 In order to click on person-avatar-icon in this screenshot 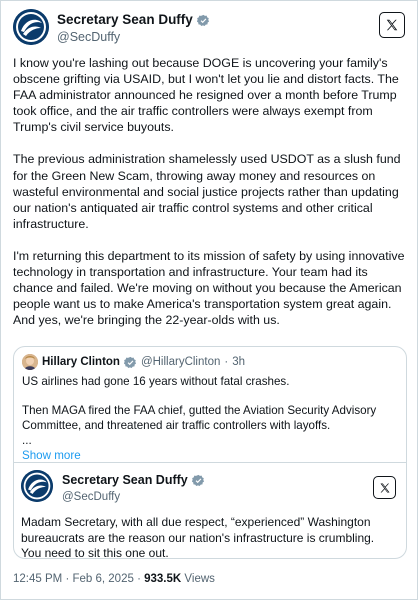, I will do `click(30, 362)`.